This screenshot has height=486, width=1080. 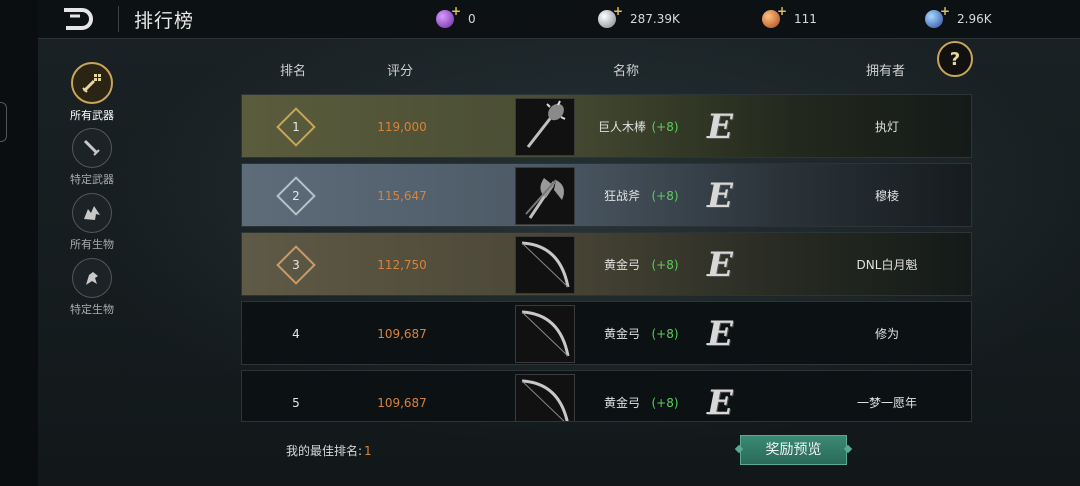 What do you see at coordinates (886, 403) in the screenshot?
I see `owner-name: 一梦一愿年` at bounding box center [886, 403].